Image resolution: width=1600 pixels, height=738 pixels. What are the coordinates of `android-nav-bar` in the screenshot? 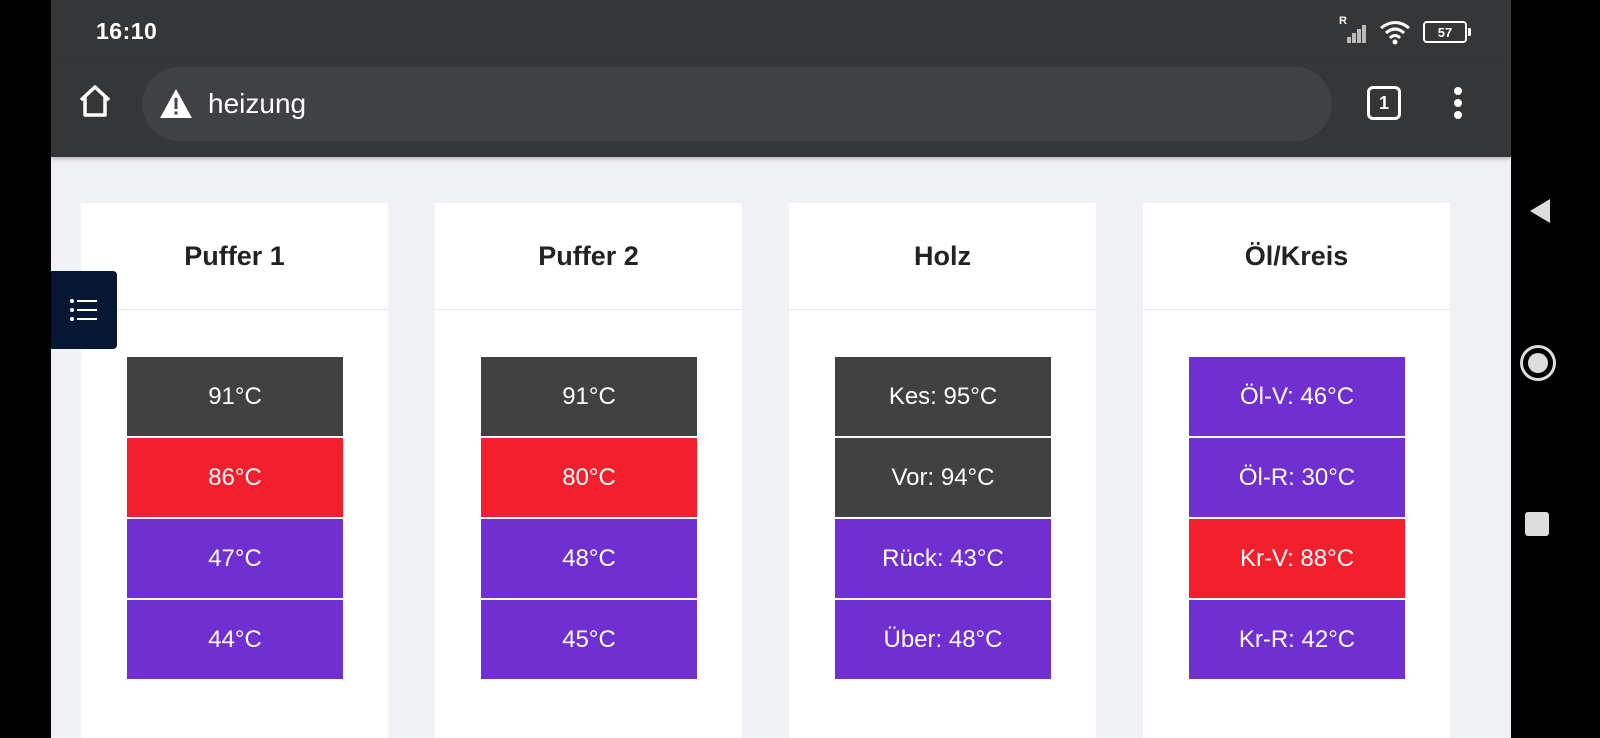 It's located at (1555, 369).